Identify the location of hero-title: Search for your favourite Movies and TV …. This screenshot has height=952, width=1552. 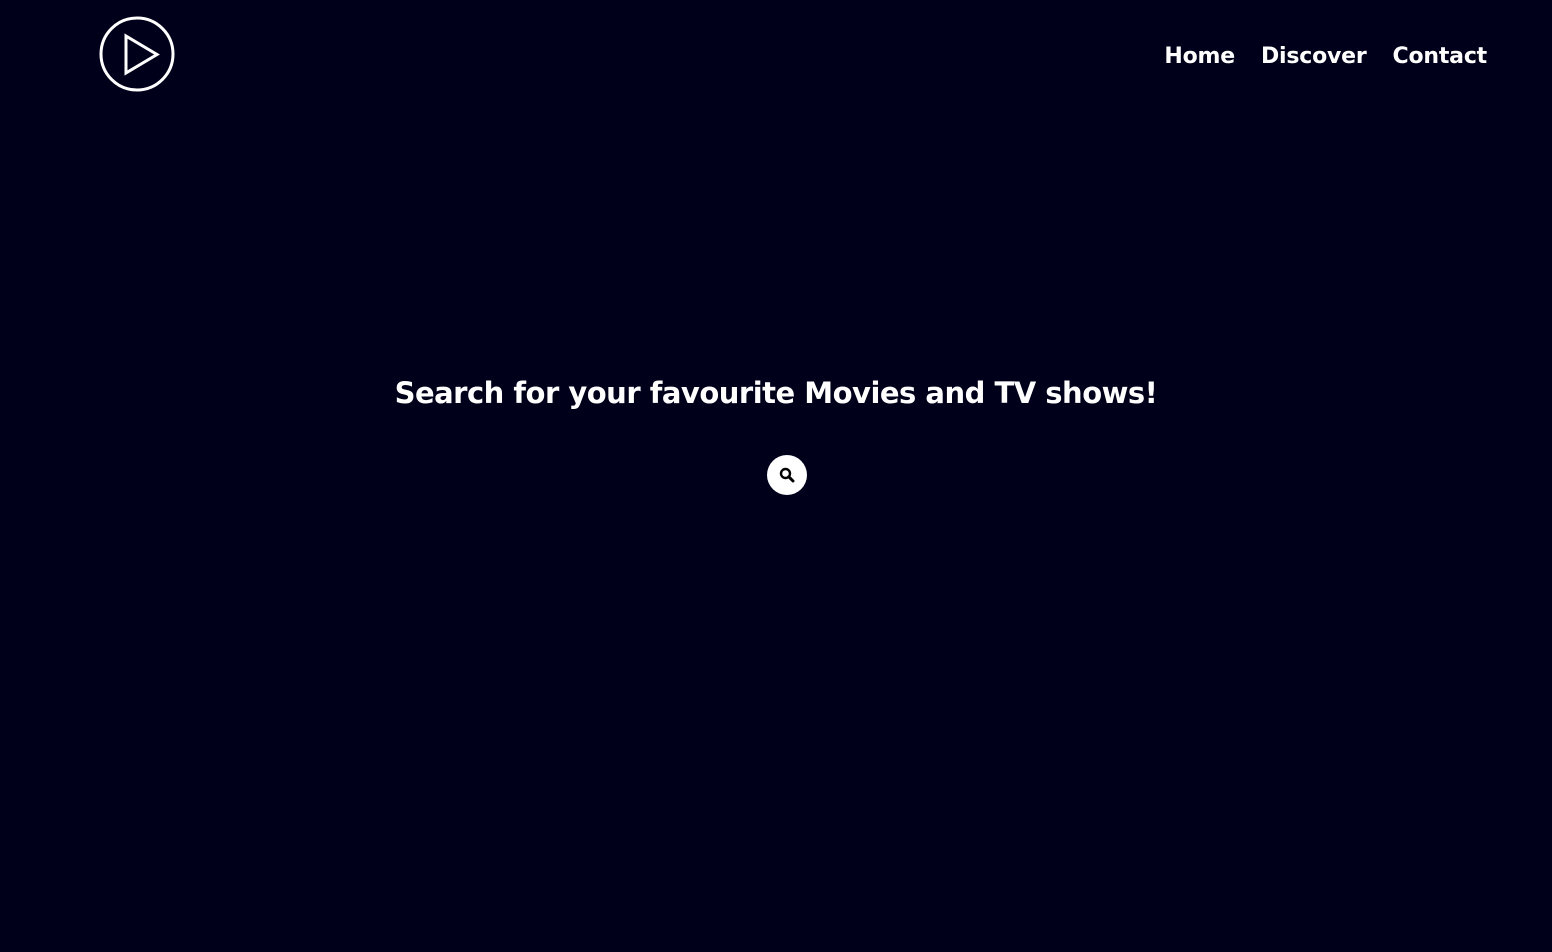
(776, 393).